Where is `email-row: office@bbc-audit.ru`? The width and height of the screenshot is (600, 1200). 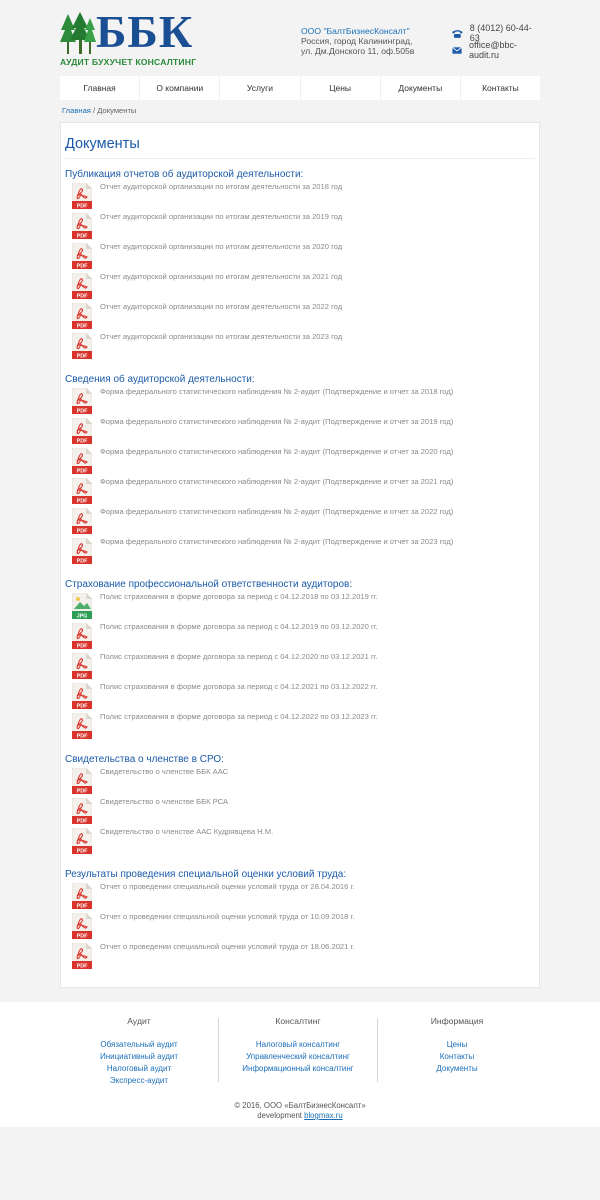
email-row: office@bbc-audit.ru is located at coordinates (496, 50).